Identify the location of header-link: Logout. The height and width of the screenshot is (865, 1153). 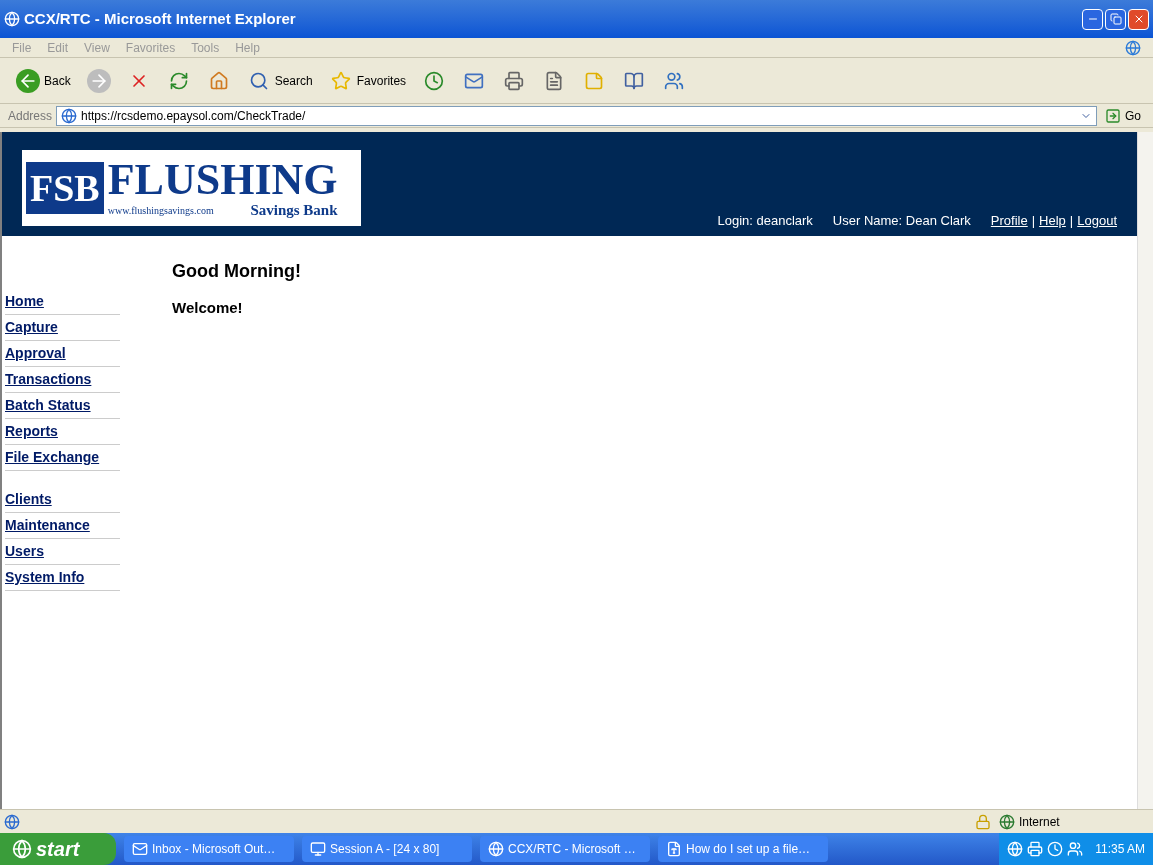
(1097, 220).